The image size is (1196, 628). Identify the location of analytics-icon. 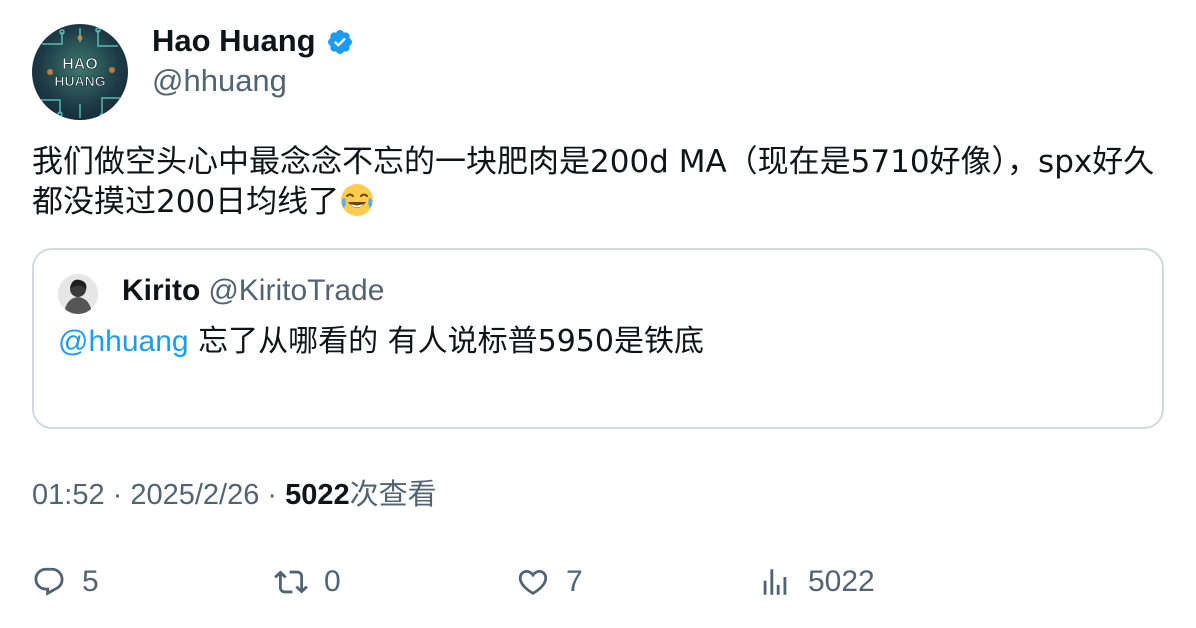
(775, 582).